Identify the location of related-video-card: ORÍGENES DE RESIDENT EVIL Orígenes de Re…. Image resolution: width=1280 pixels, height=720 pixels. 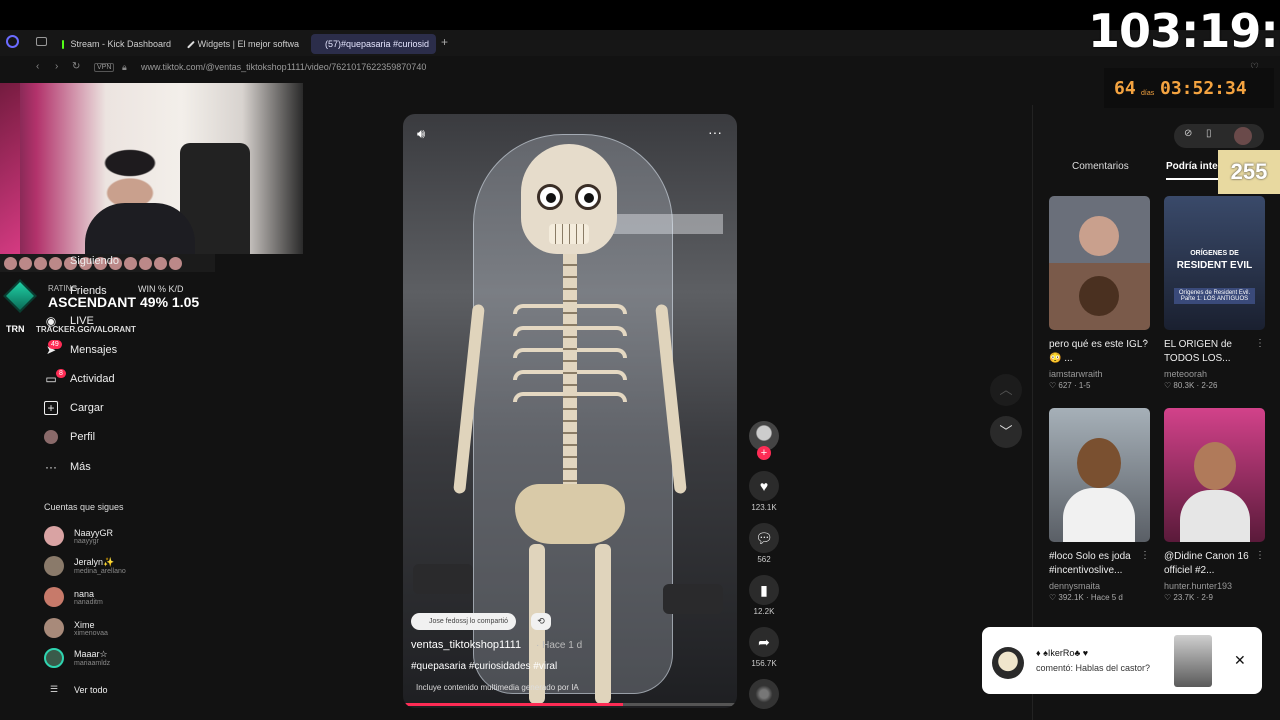
(1214, 293).